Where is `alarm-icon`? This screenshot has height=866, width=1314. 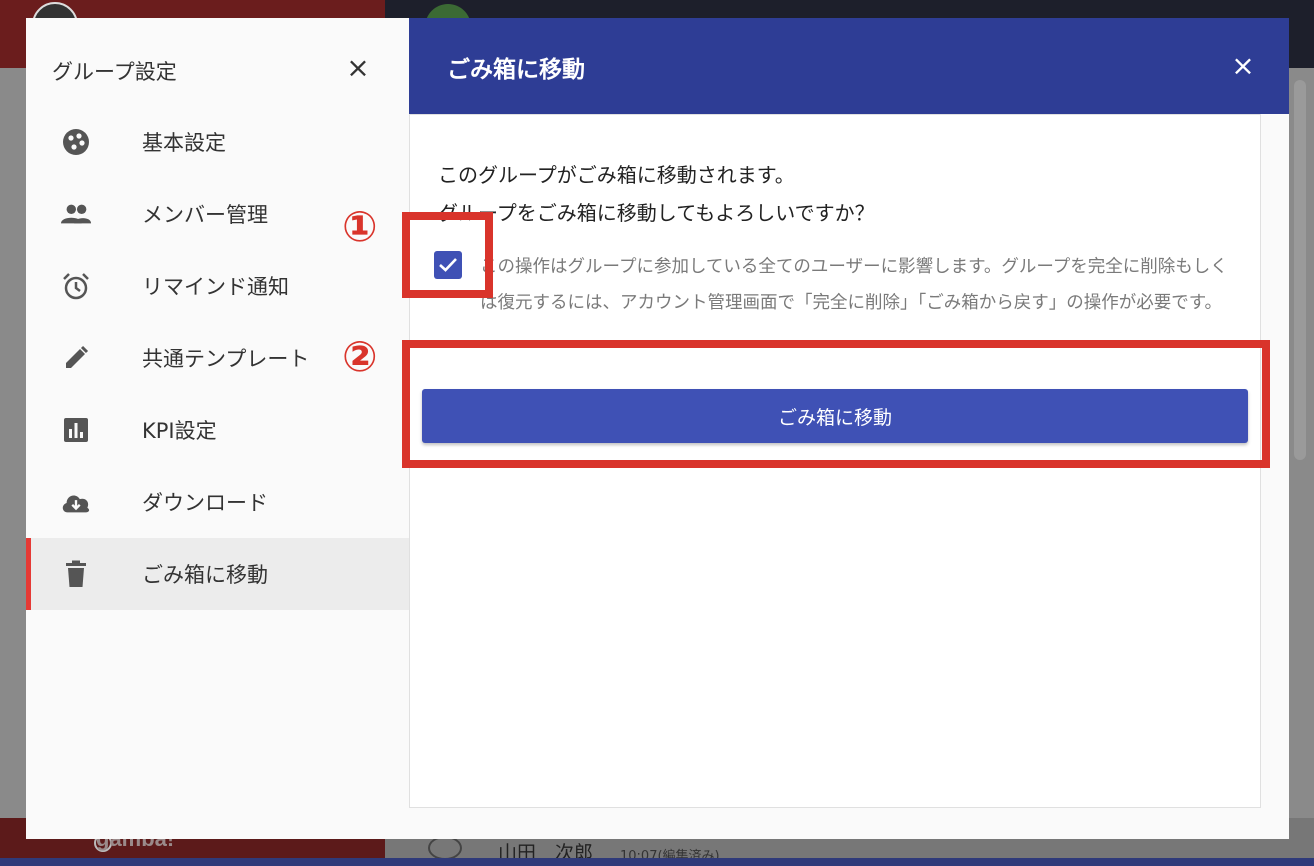
alarm-icon is located at coordinates (76, 286).